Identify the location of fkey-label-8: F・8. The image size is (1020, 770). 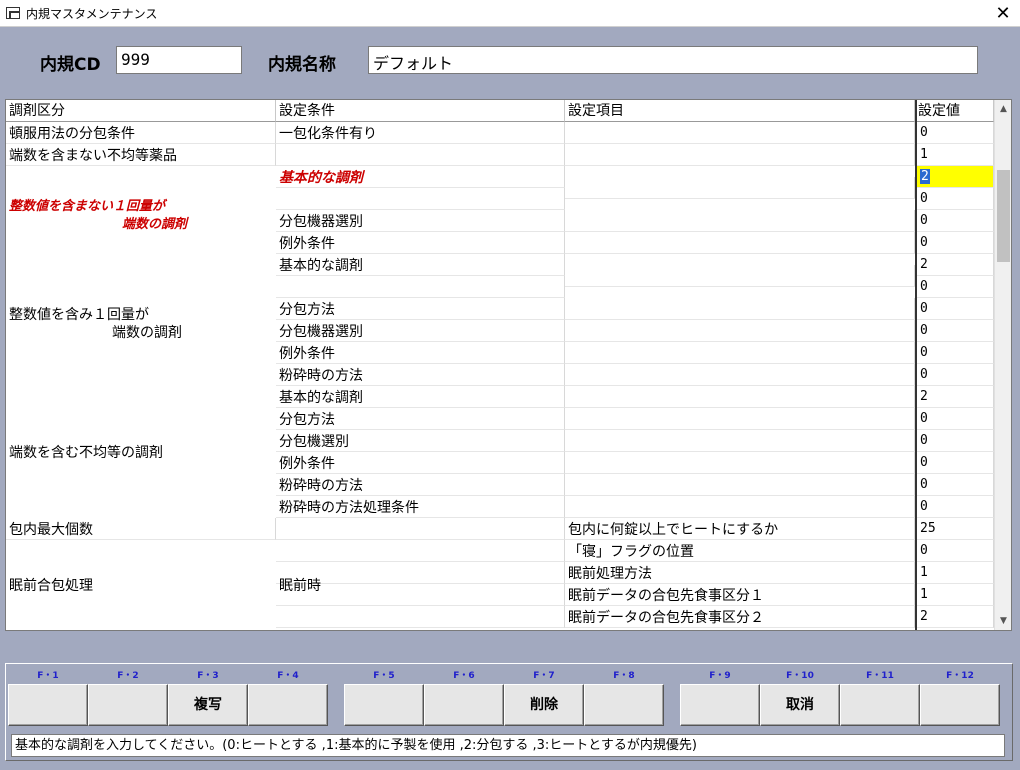
(624, 676).